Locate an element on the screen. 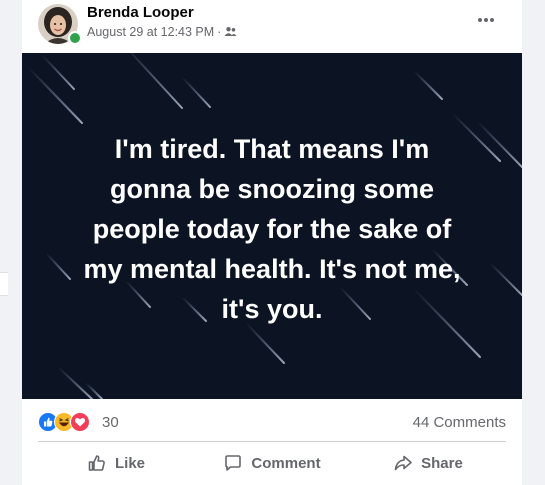 Image resolution: width=545 pixels, height=485 pixels. engagement-summary: 30 44 Comments is located at coordinates (272, 421).